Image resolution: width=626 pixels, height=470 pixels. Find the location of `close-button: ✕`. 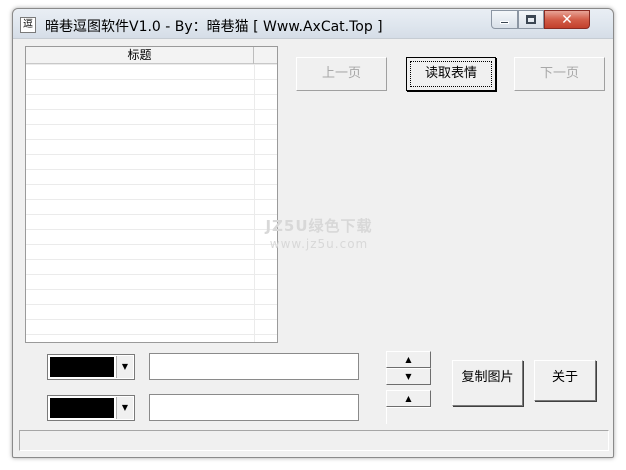

close-button: ✕ is located at coordinates (567, 19).